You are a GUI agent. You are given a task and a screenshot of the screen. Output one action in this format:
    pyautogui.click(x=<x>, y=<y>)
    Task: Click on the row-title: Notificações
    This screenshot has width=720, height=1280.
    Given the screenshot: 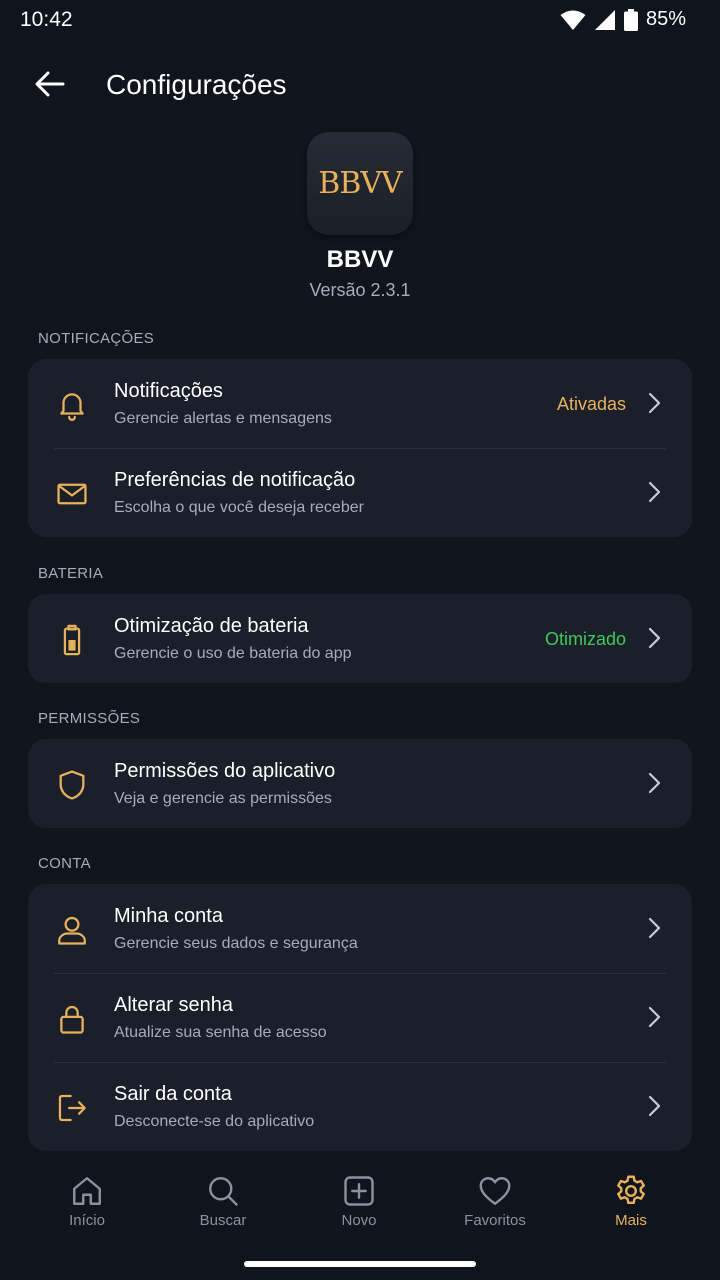 What is the action you would take?
    pyautogui.click(x=168, y=391)
    